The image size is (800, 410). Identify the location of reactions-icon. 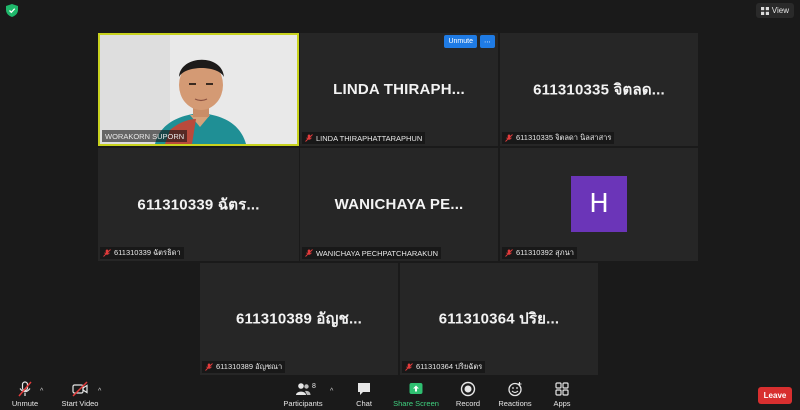
(515, 389).